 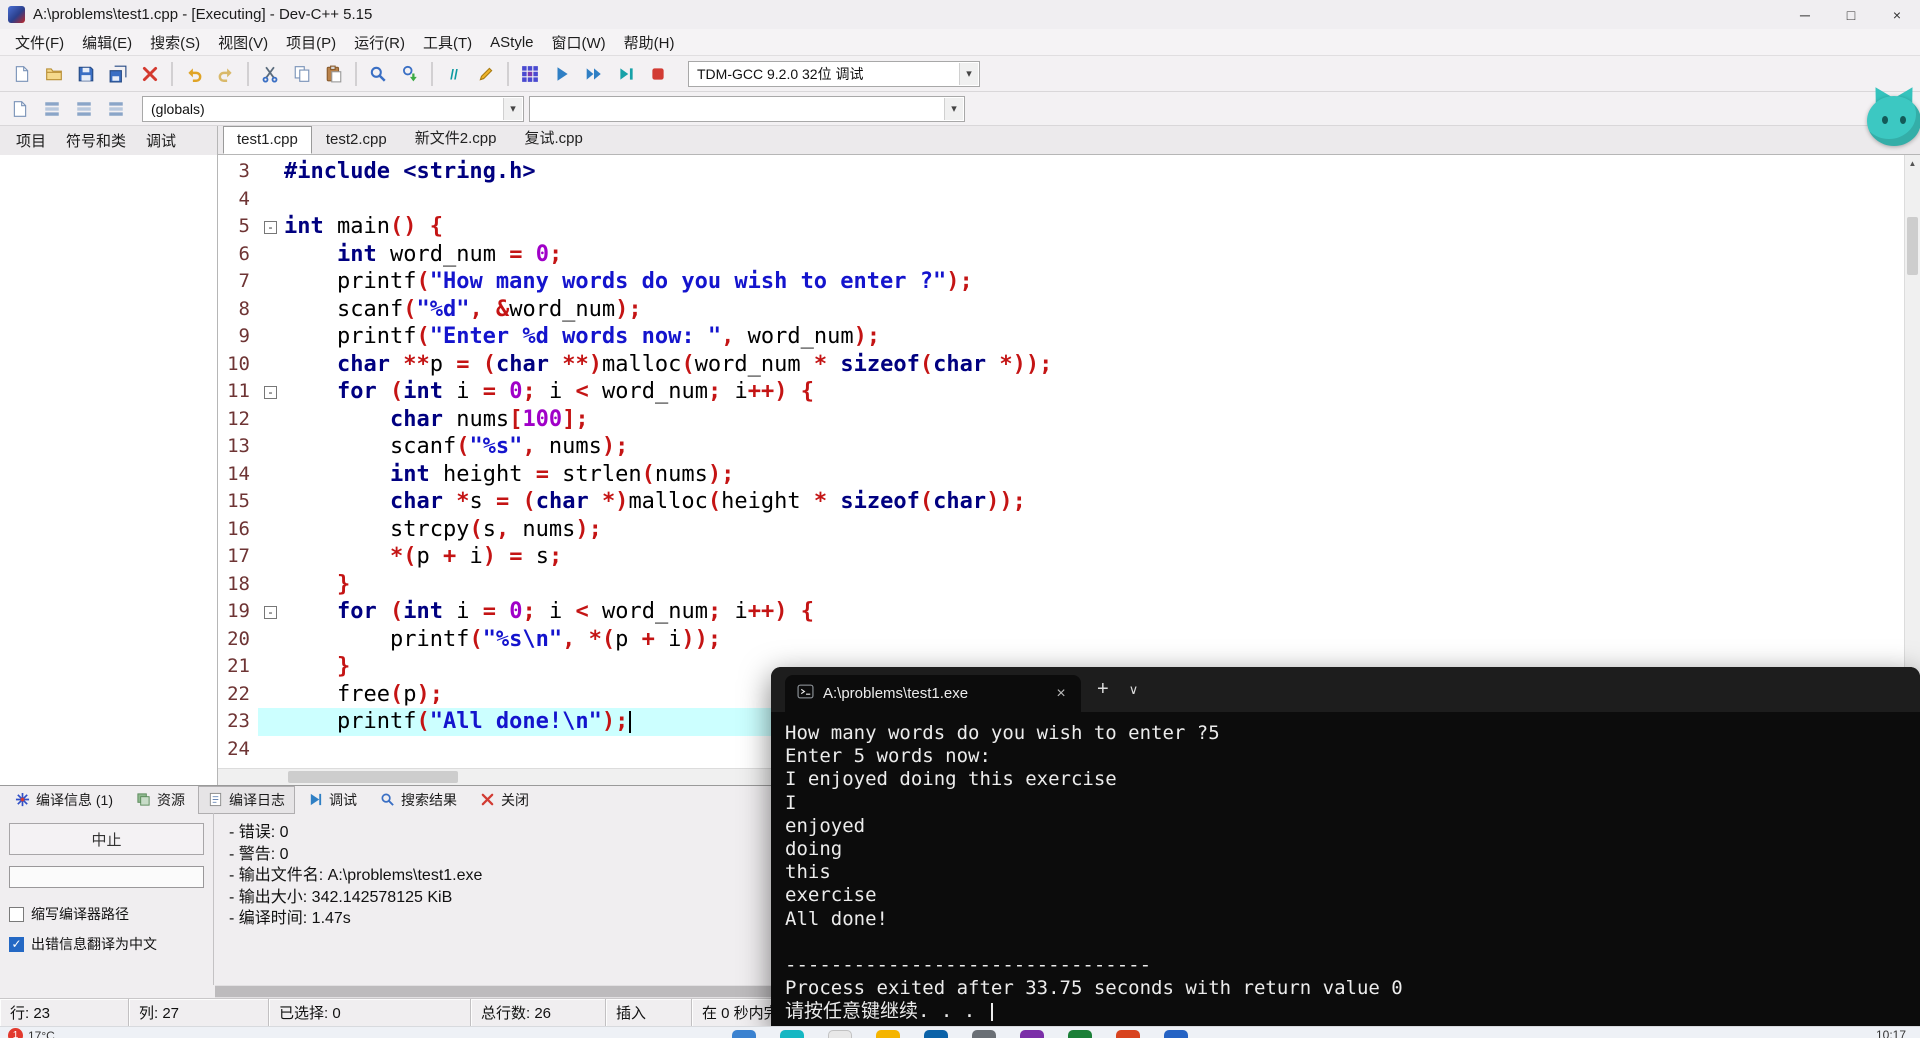 I want to click on menu-item: 运行(R), so click(x=379, y=42).